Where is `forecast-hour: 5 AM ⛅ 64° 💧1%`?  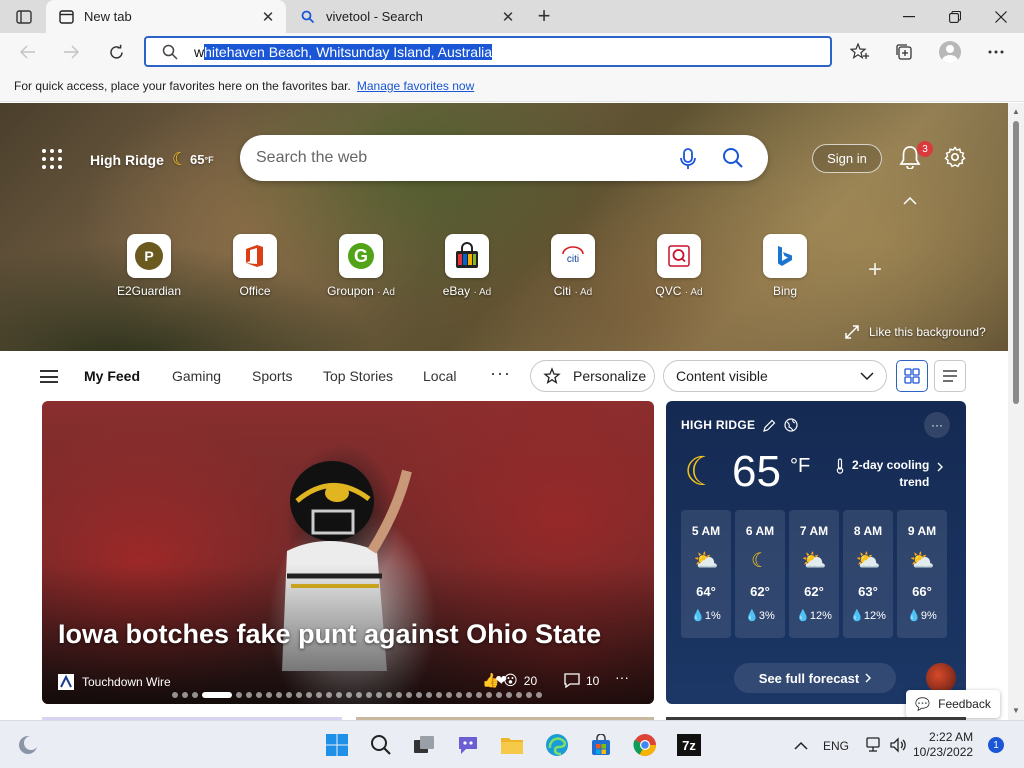 forecast-hour: 5 AM ⛅ 64° 💧1% is located at coordinates (706, 574).